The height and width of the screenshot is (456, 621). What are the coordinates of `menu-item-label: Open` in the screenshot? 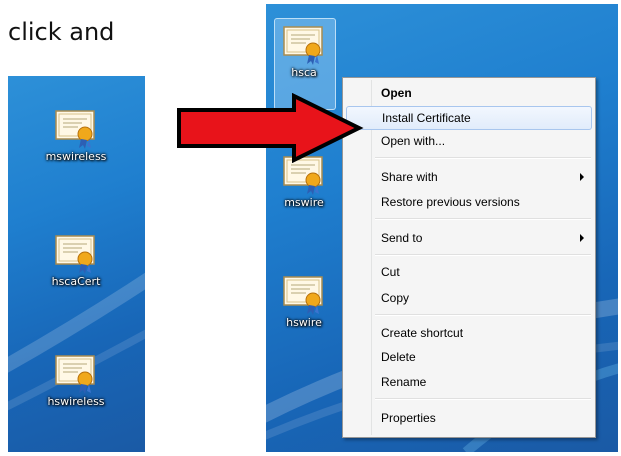 It's located at (396, 93).